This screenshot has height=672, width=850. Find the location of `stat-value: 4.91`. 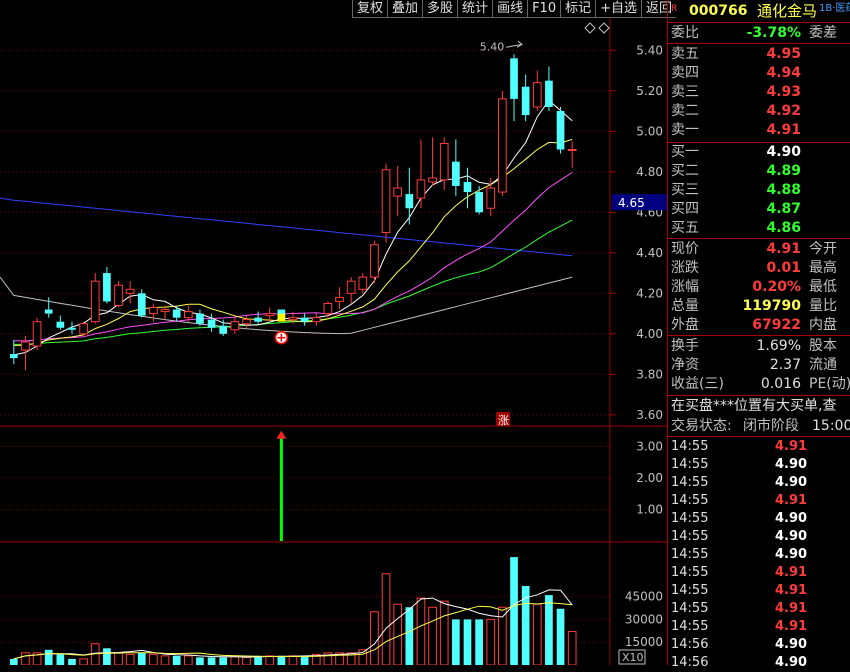

stat-value: 4.91 is located at coordinates (783, 249).